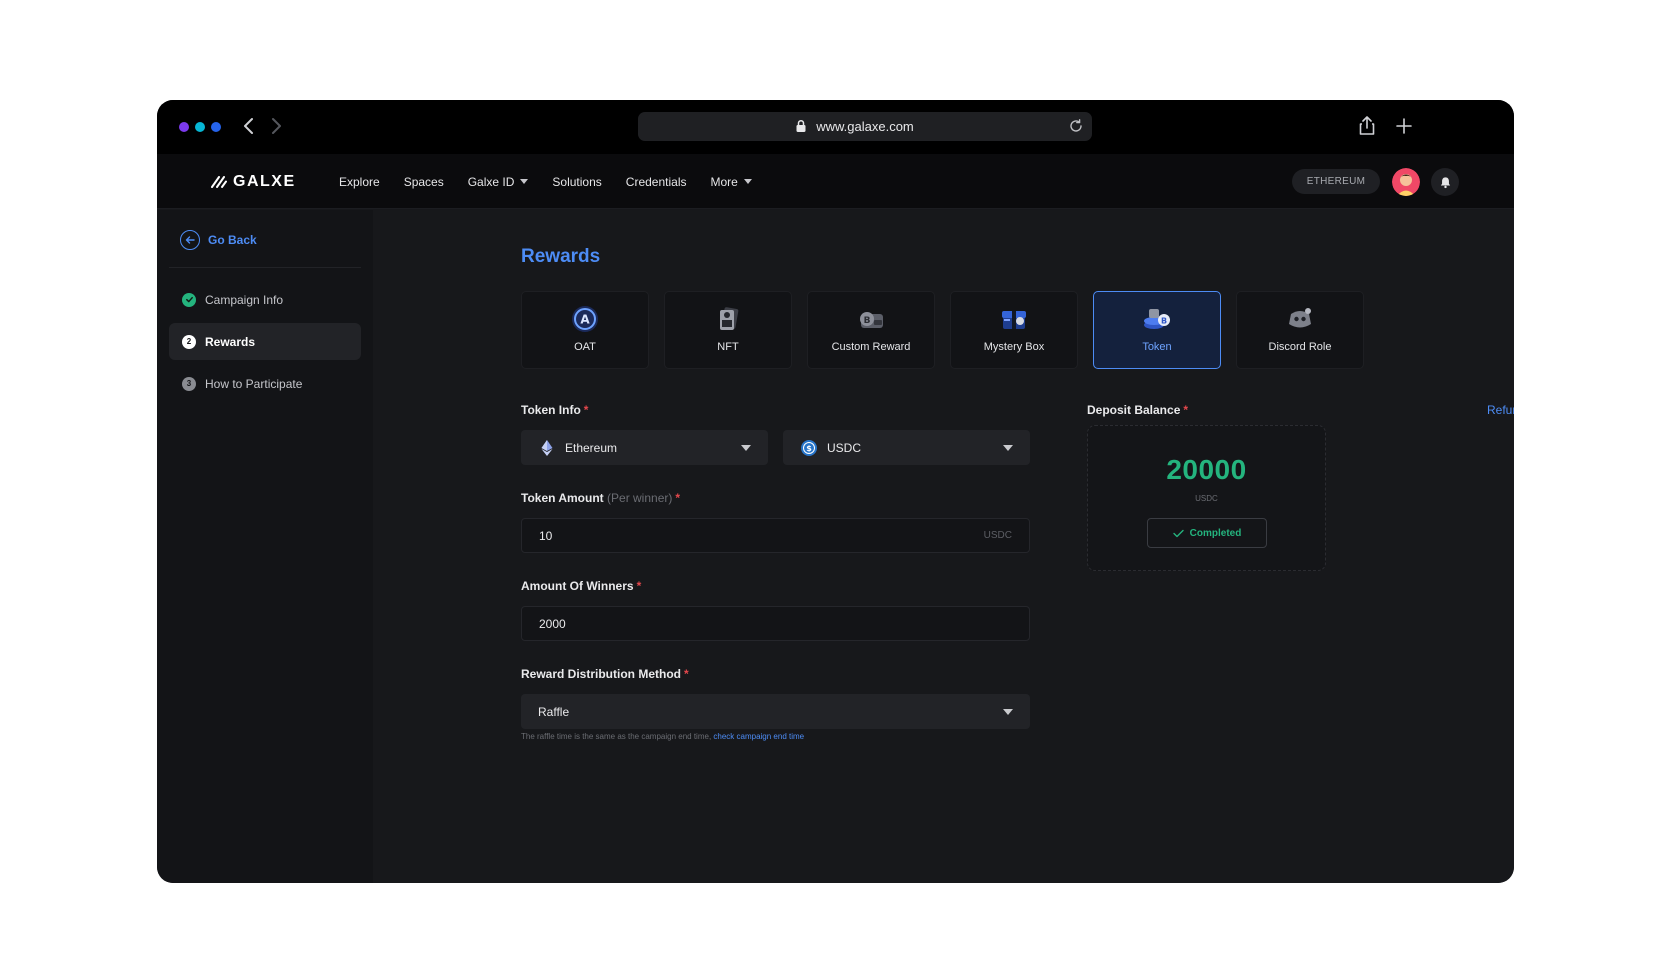 The width and height of the screenshot is (1664, 976). What do you see at coordinates (758, 736) in the screenshot?
I see `check-end-time-link: check campaign end time` at bounding box center [758, 736].